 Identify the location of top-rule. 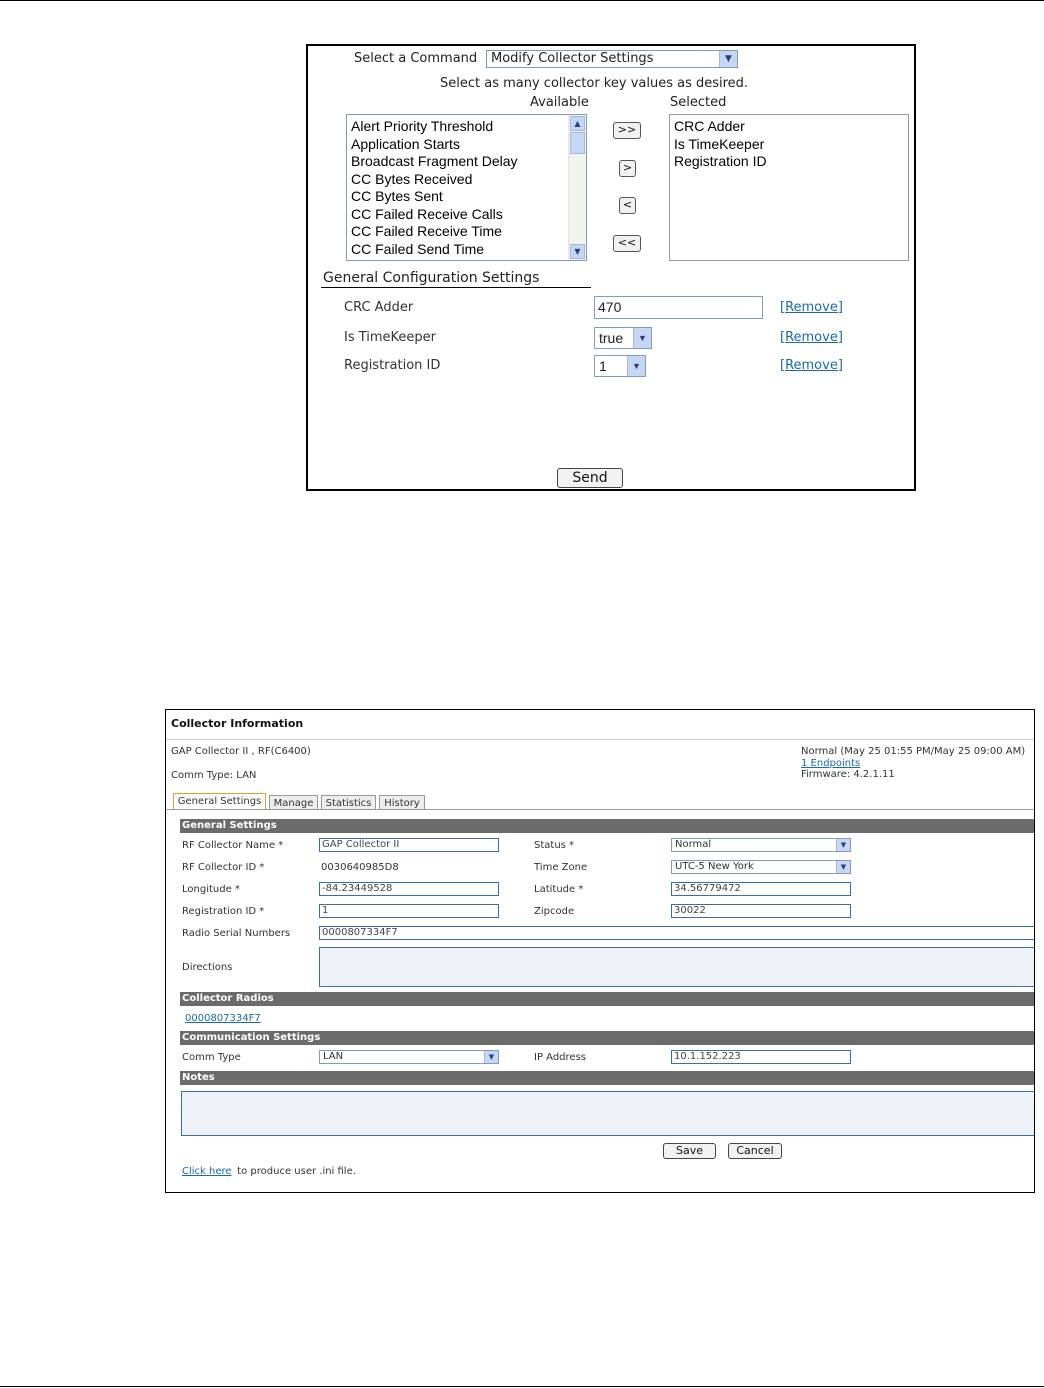
(522, 0).